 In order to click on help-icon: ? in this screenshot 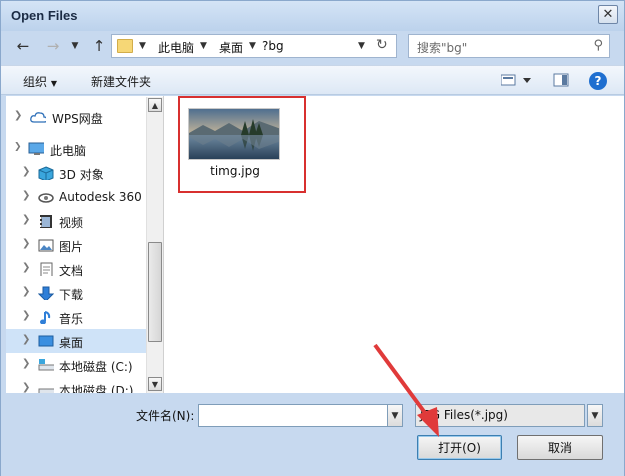, I will do `click(598, 81)`.